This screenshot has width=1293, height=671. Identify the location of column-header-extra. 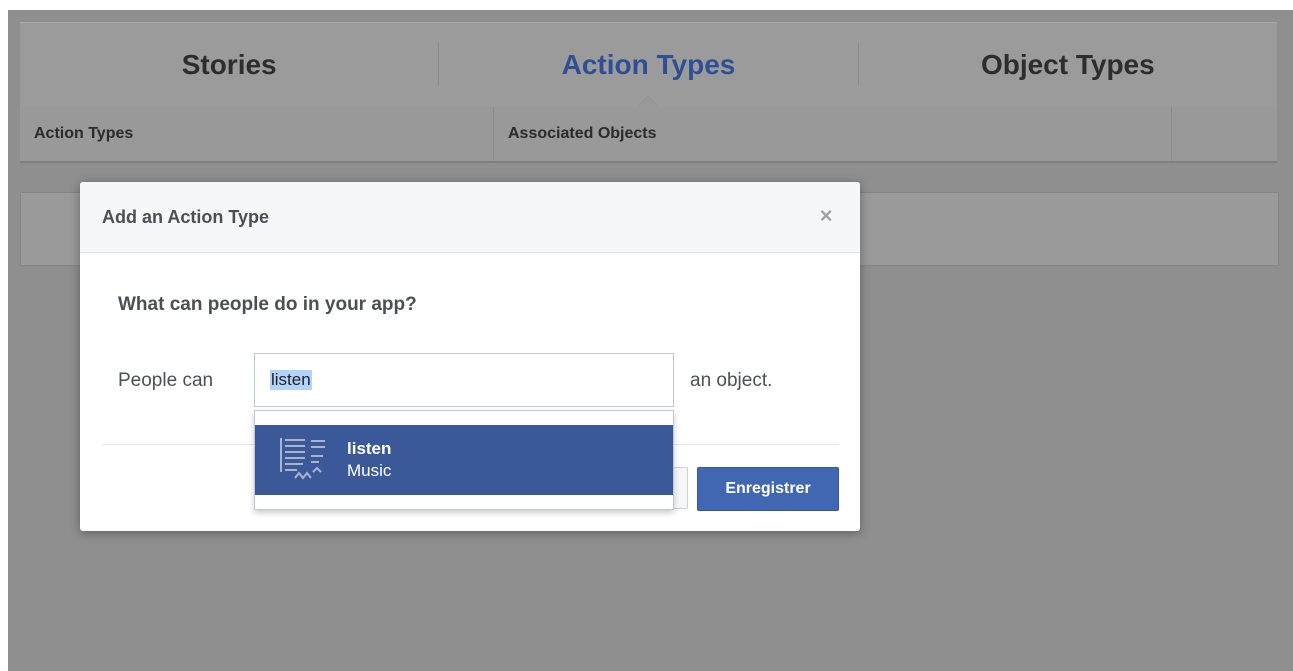
(1224, 134).